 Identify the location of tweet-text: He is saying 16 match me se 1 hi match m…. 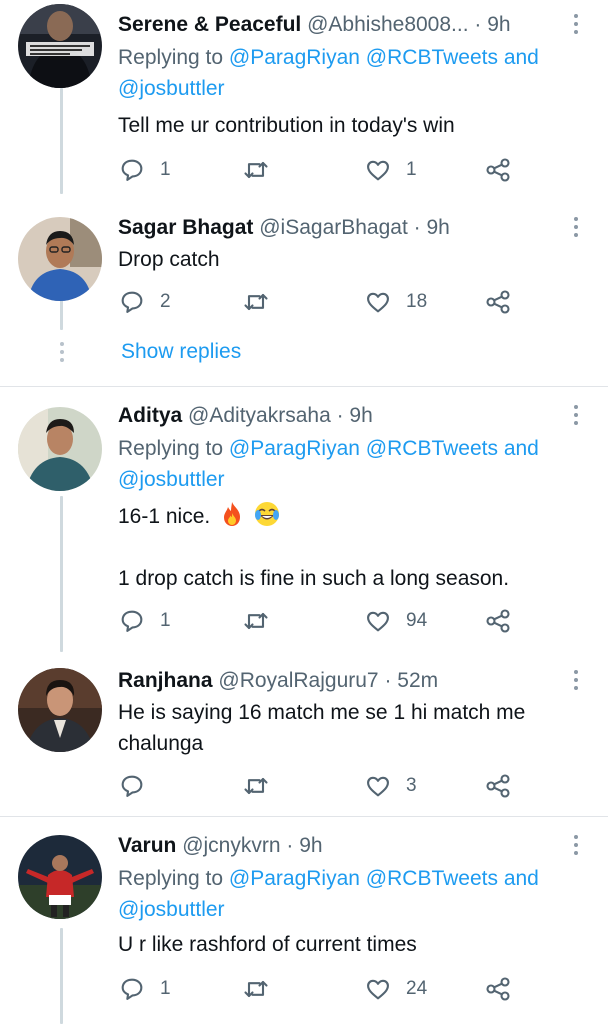
(322, 712).